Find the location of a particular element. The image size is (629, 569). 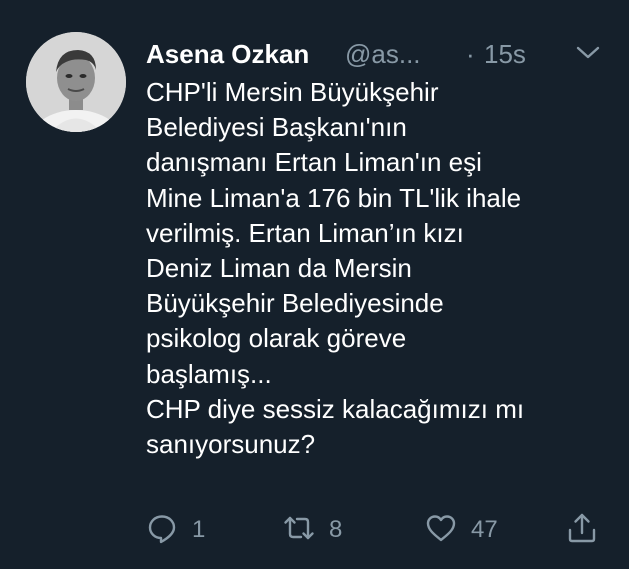

tweet-text-line: Mine Liman'a 176 bin TL'lik ihale is located at coordinates (334, 197).